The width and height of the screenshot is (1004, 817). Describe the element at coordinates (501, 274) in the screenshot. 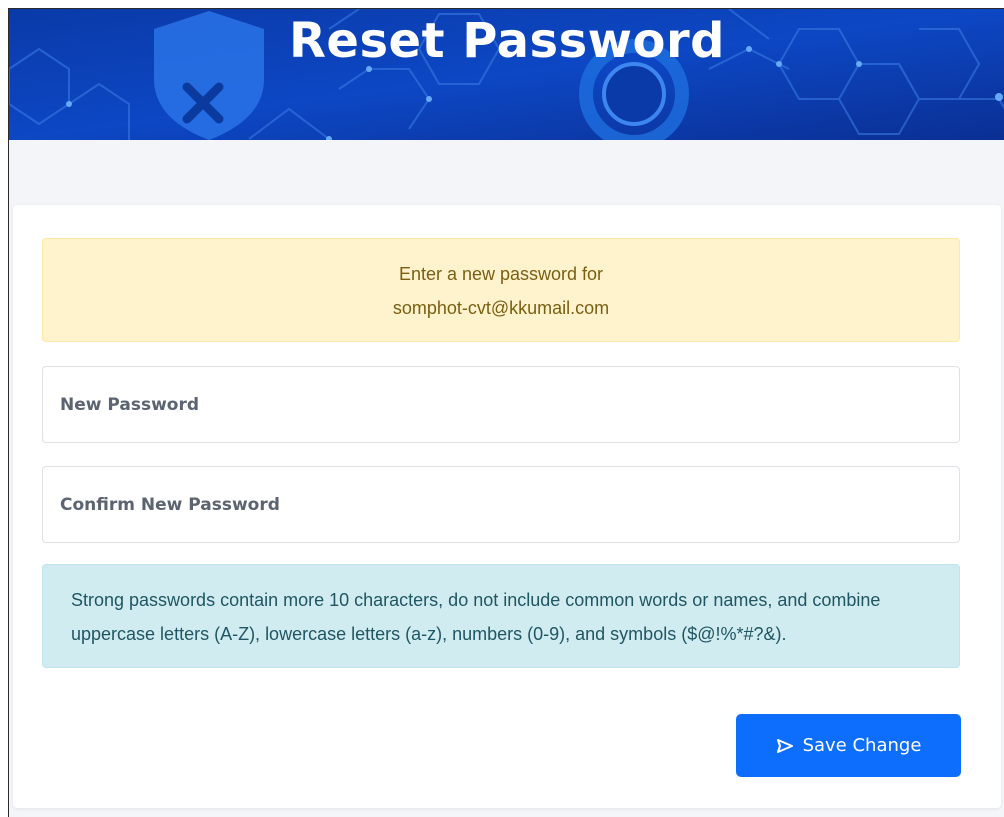

I see `notice-text: Enter a new password for` at that location.